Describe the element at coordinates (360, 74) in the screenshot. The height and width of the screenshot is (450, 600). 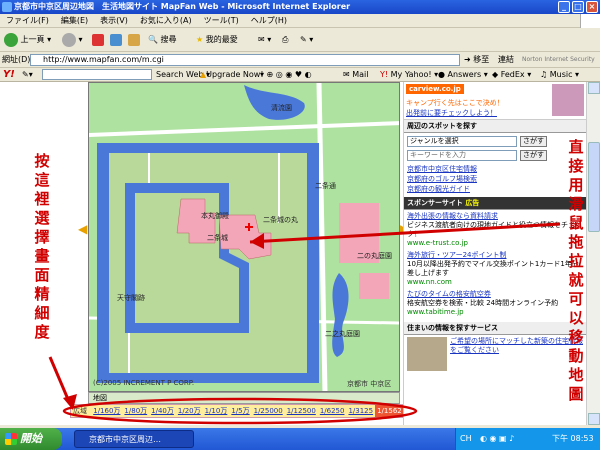
I see `yahoo-mail-label: Mail` at that location.